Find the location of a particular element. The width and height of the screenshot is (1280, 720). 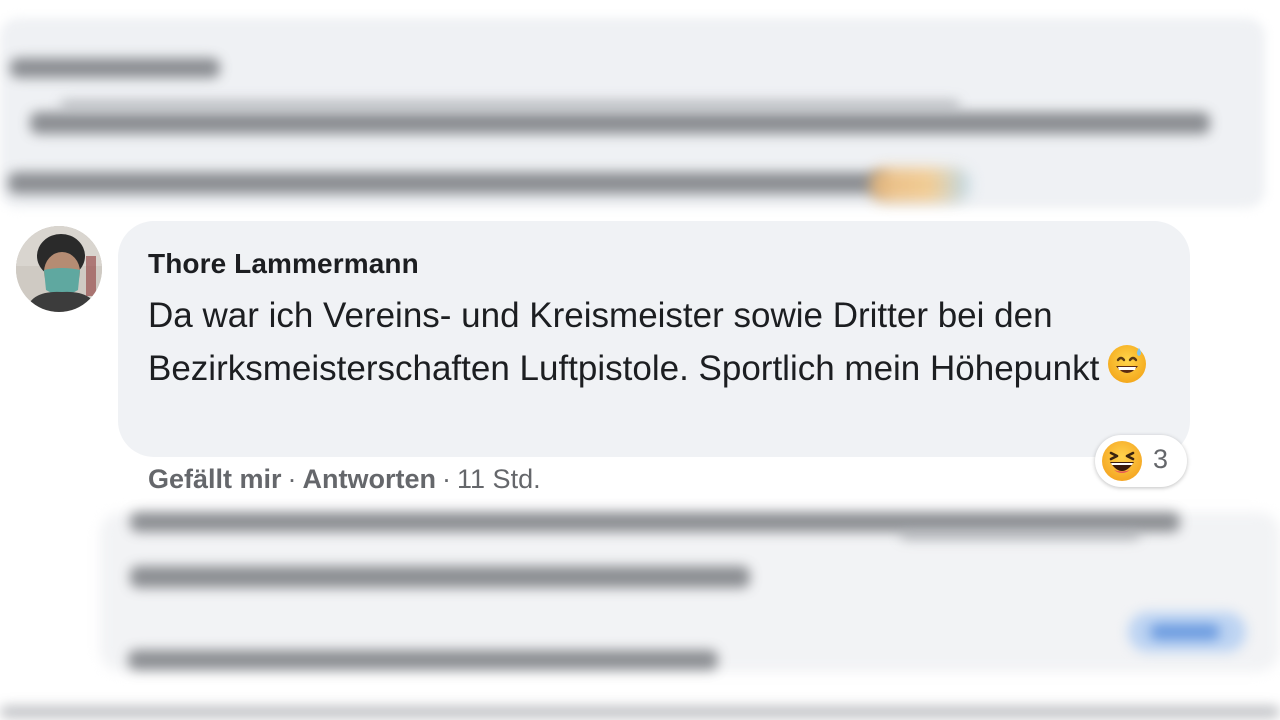

reaction-count: 3 is located at coordinates (1161, 459).